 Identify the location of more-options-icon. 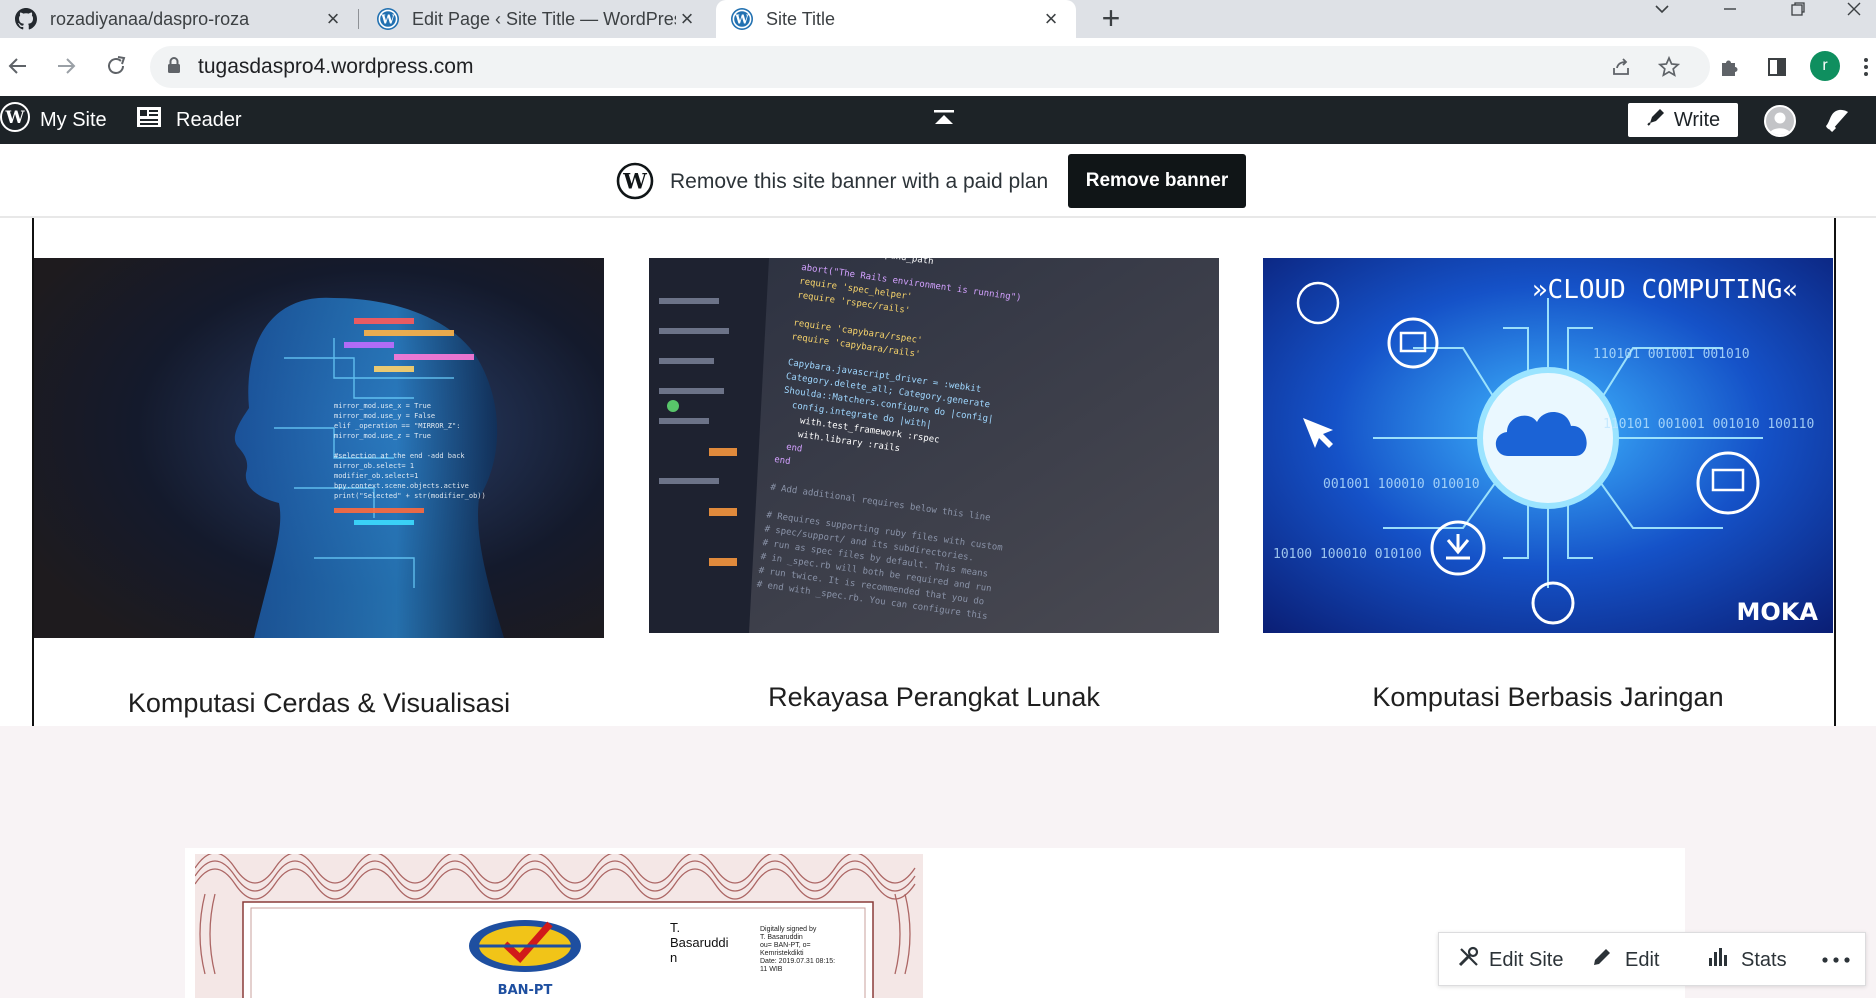
(1836, 960).